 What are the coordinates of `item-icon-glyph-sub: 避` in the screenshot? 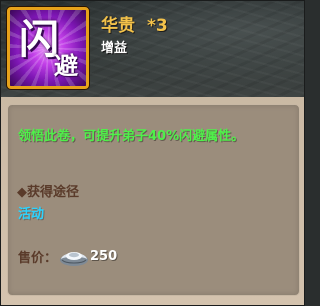 It's located at (66, 65).